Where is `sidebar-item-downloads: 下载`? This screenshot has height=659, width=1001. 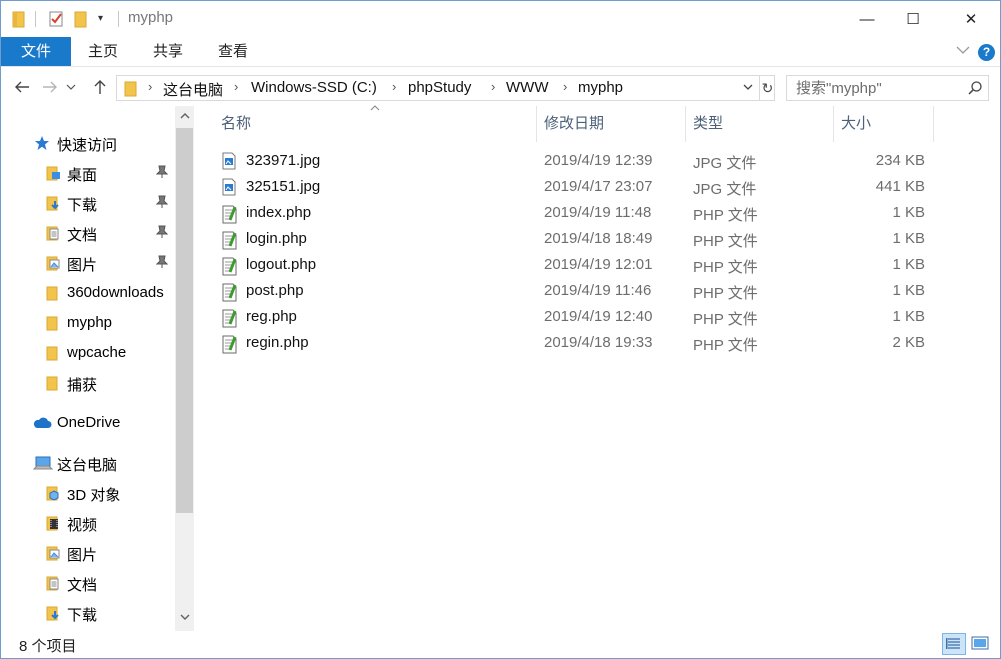 sidebar-item-downloads: 下载 is located at coordinates (88, 203).